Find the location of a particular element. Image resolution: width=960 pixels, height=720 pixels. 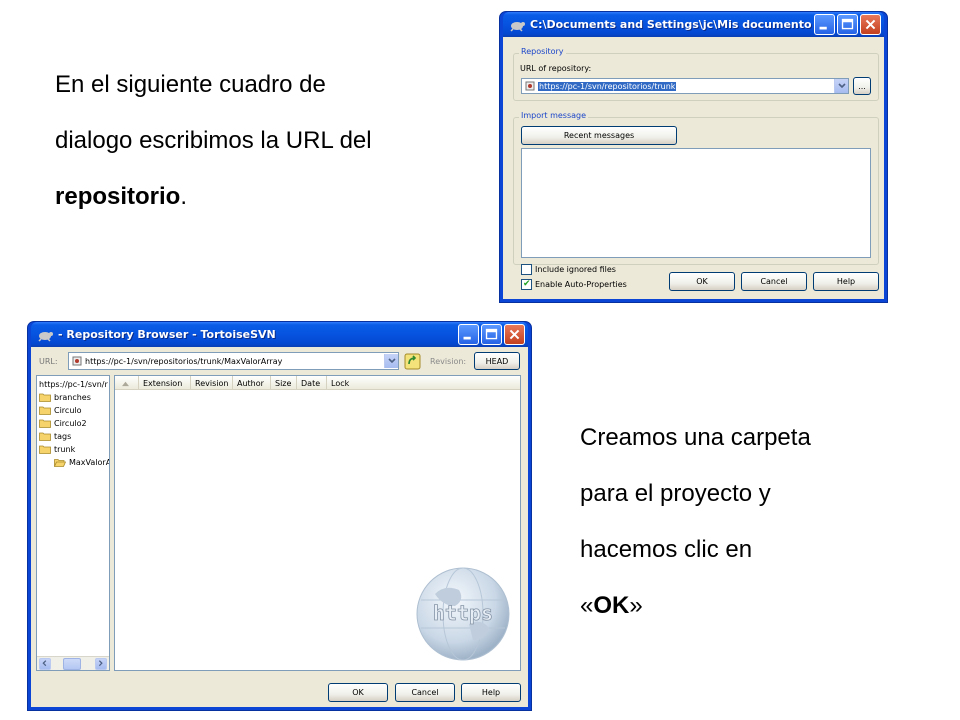

scroll-right-button is located at coordinates (101, 664).